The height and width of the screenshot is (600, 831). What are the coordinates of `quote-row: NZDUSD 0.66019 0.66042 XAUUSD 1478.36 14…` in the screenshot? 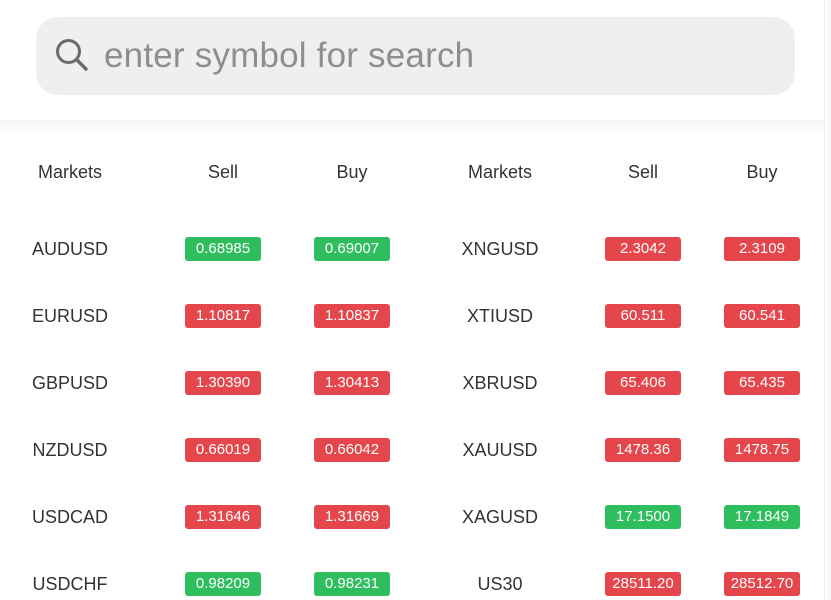 It's located at (412, 452).